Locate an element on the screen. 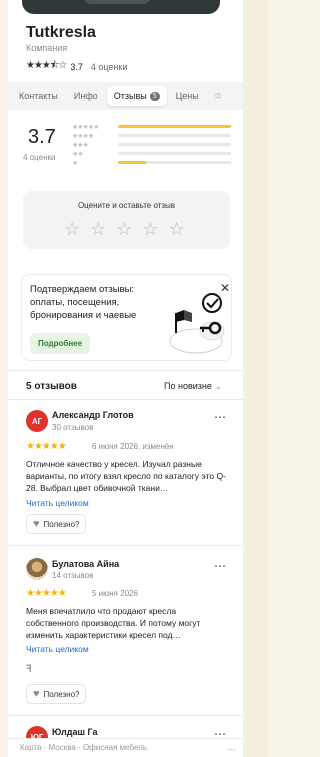  summary-count: 4 оценки is located at coordinates (39, 157).